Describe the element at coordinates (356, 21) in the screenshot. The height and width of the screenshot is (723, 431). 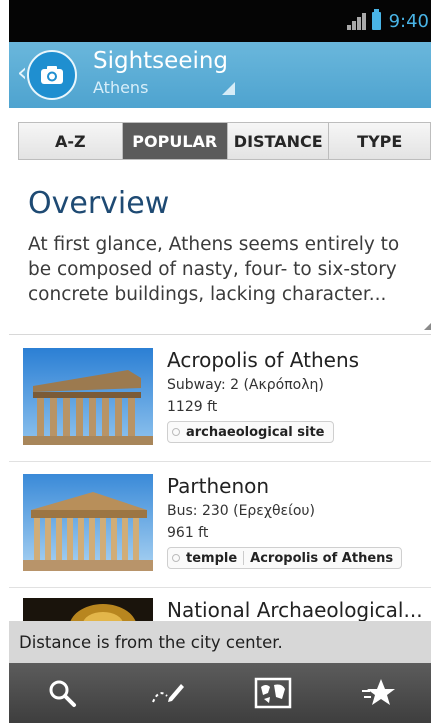
I see `signal-icon` at that location.